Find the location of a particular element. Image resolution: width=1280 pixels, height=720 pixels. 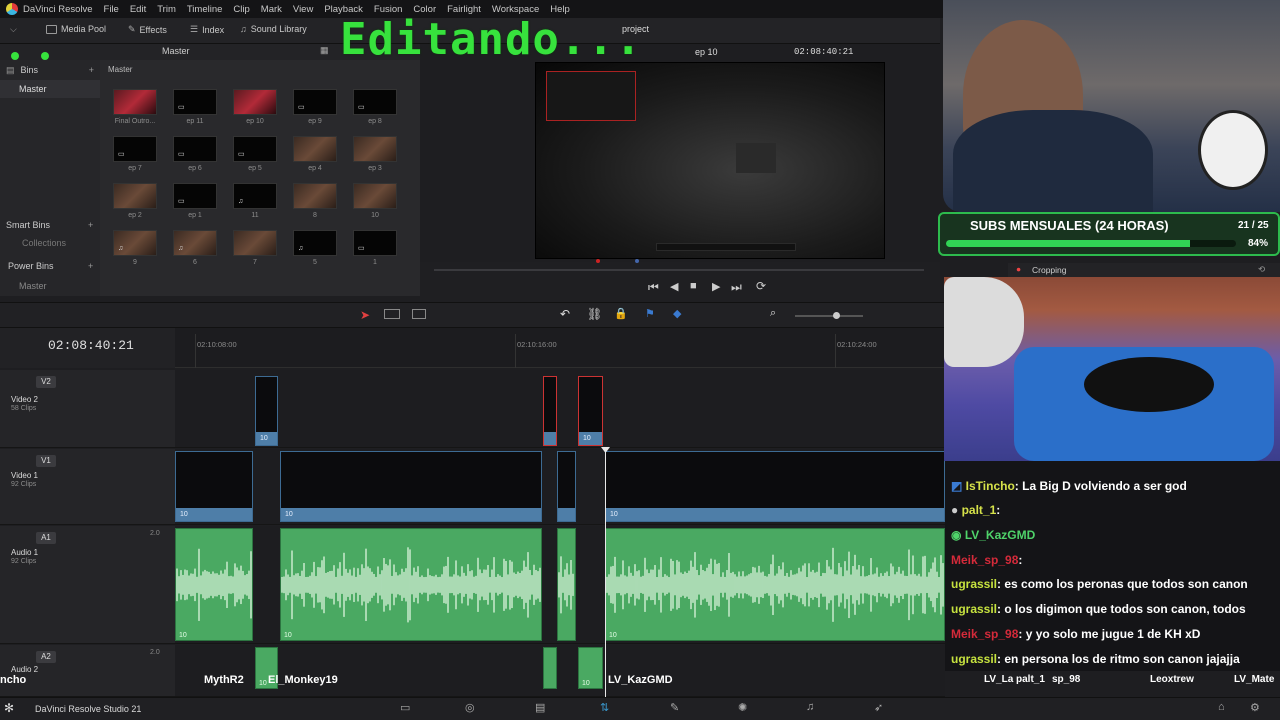

track-header-a2: A2 Audio 2 2.0 is located at coordinates (87, 671).